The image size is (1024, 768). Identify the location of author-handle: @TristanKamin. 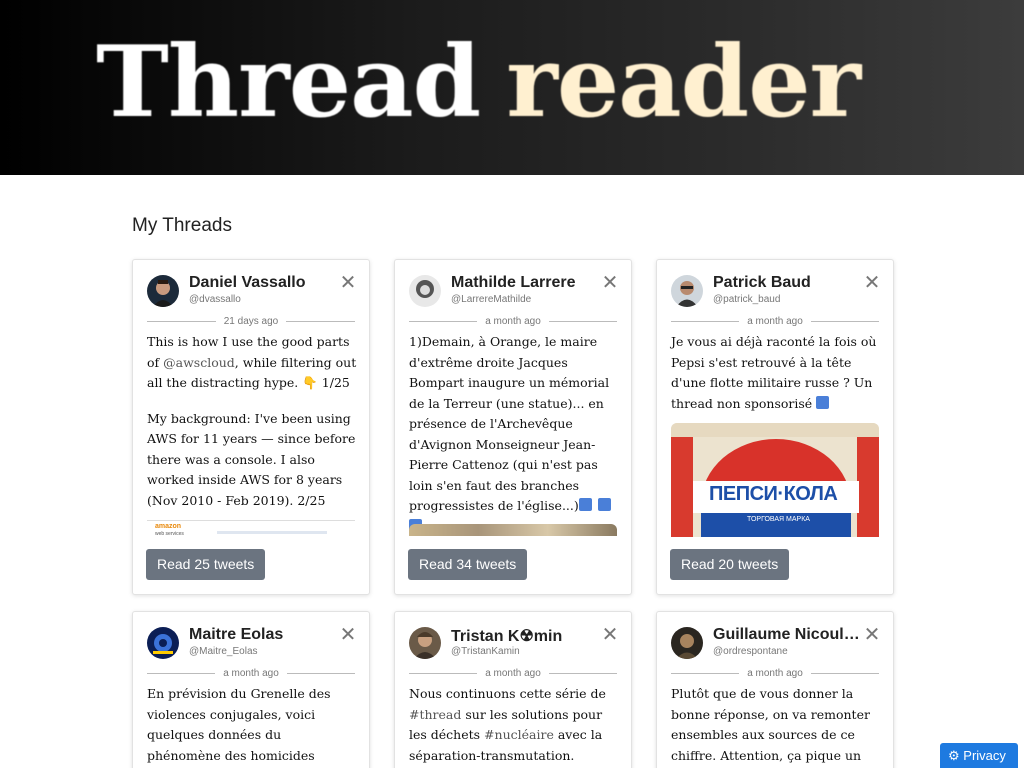
(485, 651).